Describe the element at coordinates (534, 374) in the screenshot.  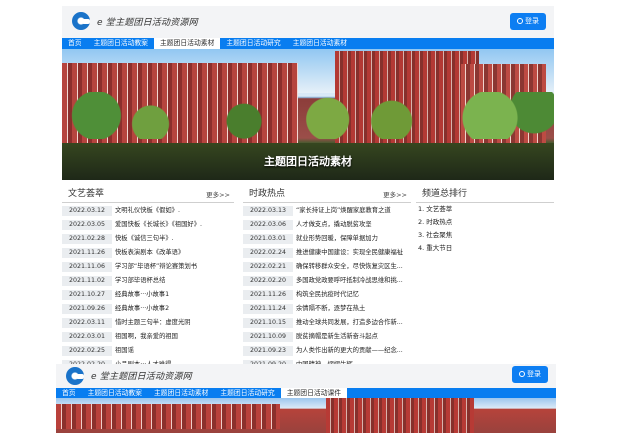
I see `login-label: 登录` at that location.